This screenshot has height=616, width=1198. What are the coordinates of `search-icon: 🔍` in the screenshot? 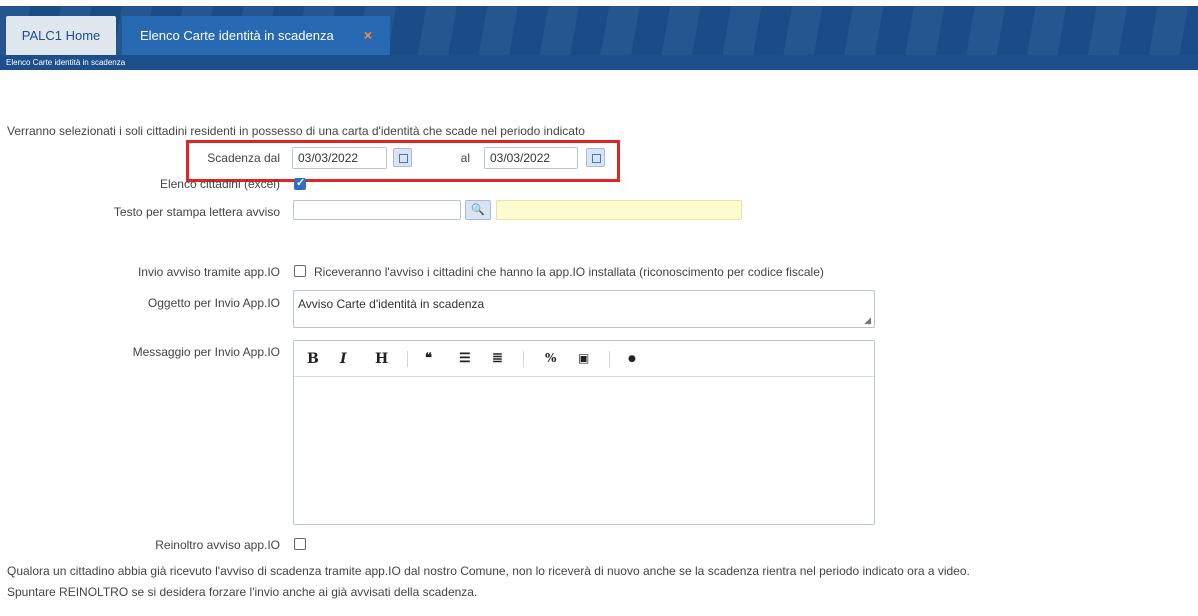 It's located at (478, 210).